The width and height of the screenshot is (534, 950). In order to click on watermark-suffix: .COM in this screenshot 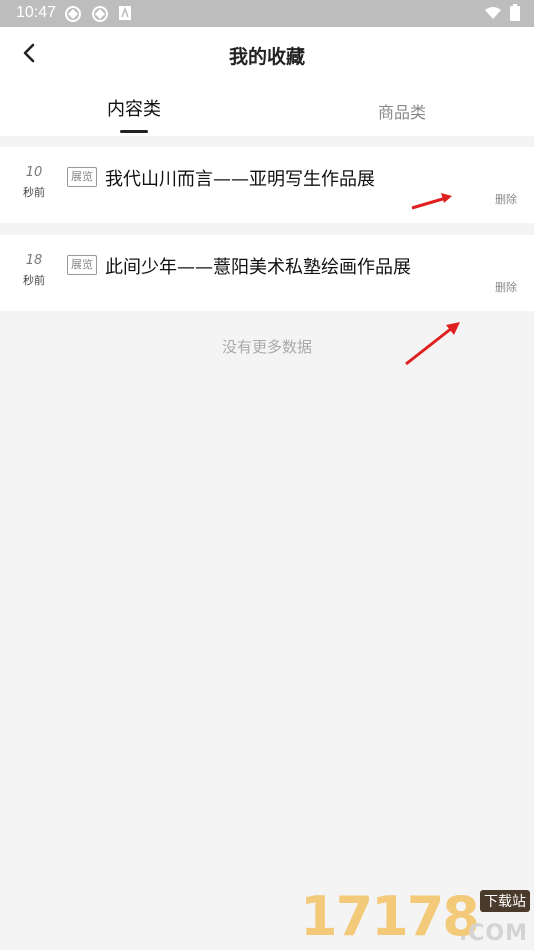, I will do `click(493, 933)`.